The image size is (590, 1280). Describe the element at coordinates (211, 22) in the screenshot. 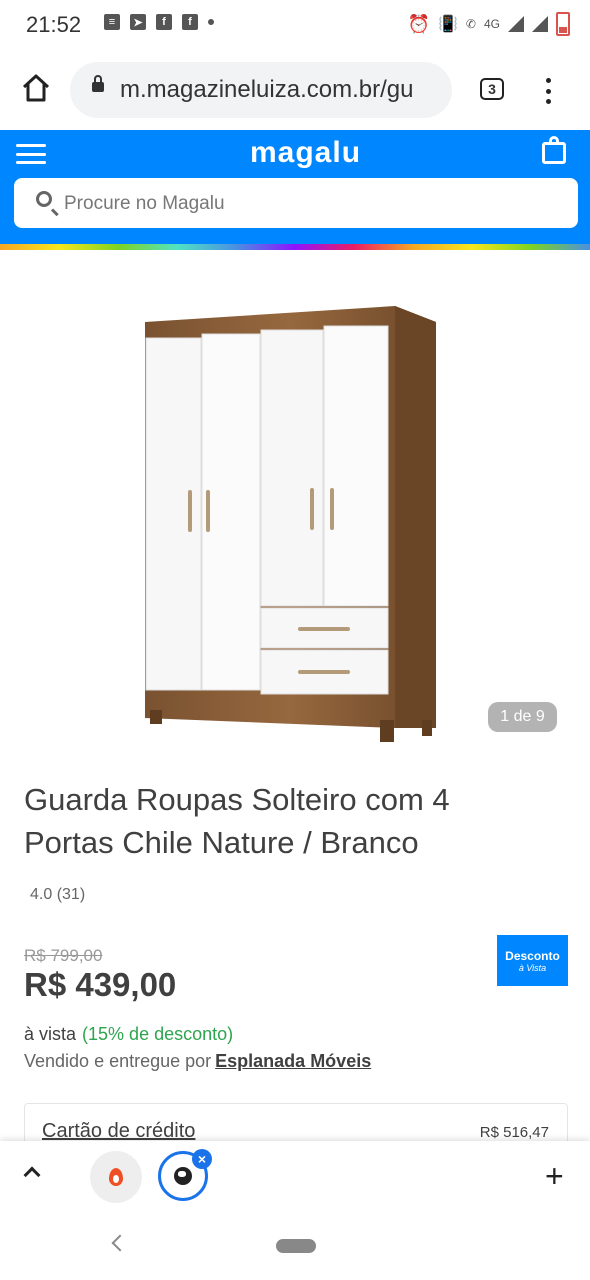

I see `dot-icon` at that location.